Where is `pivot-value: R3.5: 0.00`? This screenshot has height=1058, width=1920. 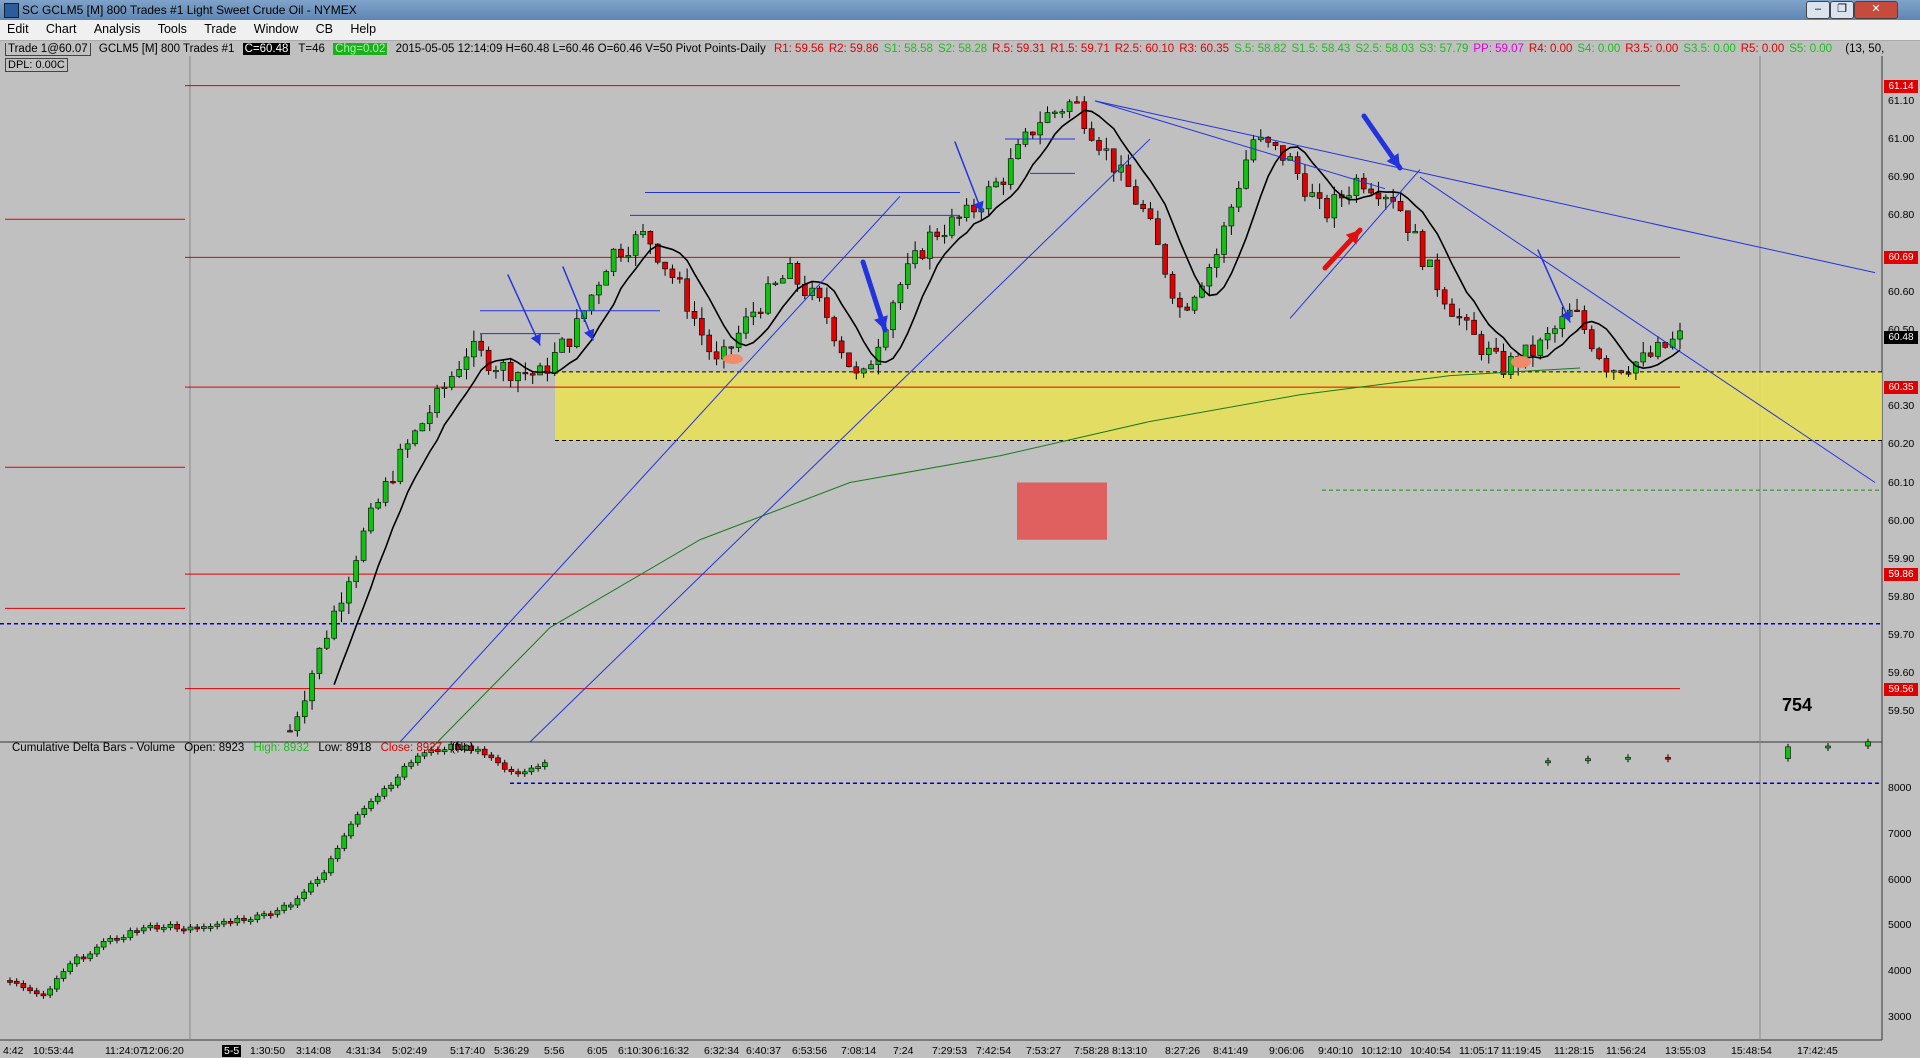 pivot-value: R3.5: 0.00 is located at coordinates (1652, 49).